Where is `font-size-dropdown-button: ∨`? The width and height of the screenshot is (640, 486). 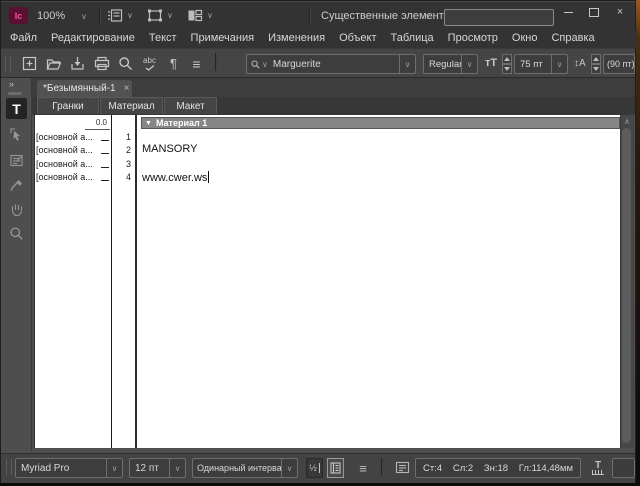 font-size-dropdown-button: ∨ is located at coordinates (559, 64).